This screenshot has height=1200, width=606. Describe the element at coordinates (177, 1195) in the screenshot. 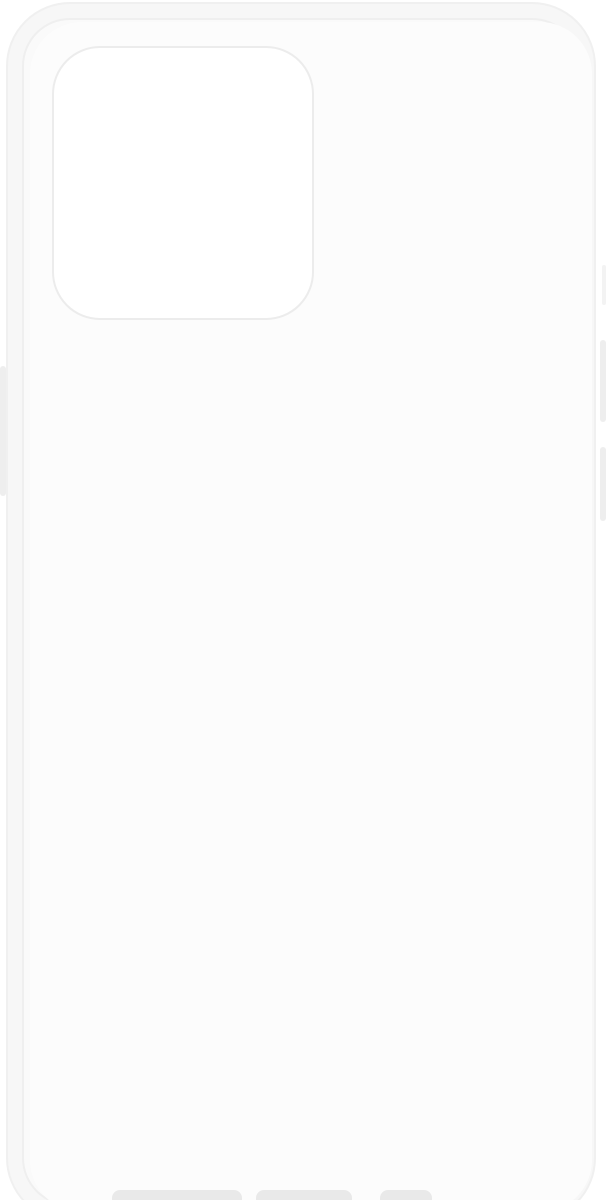

I see `bottom-port-cutout-left` at that location.